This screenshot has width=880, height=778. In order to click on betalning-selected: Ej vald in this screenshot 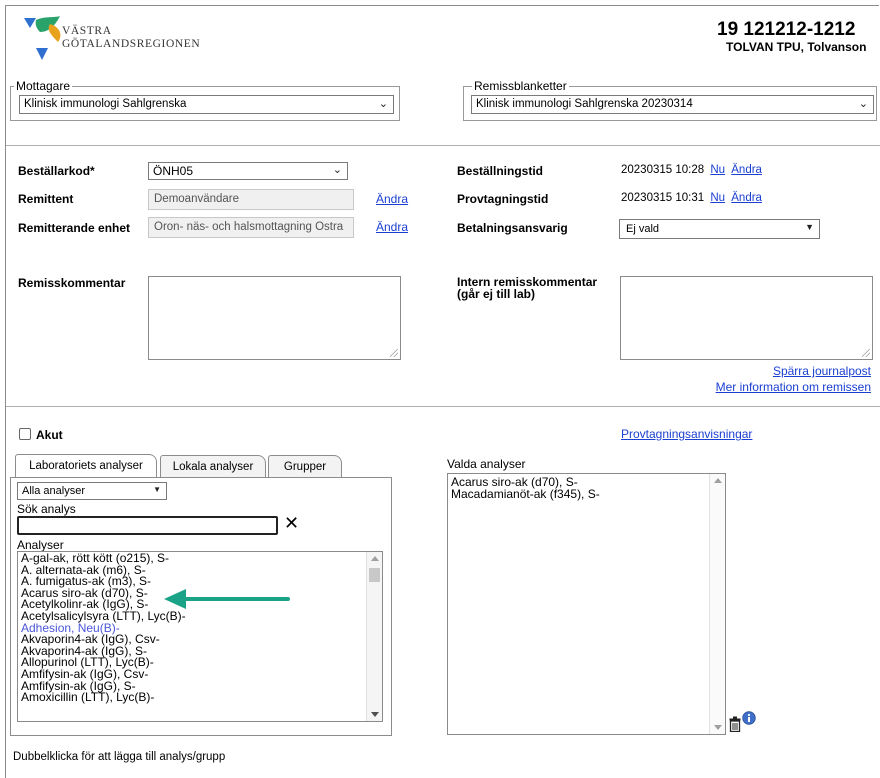, I will do `click(643, 229)`.